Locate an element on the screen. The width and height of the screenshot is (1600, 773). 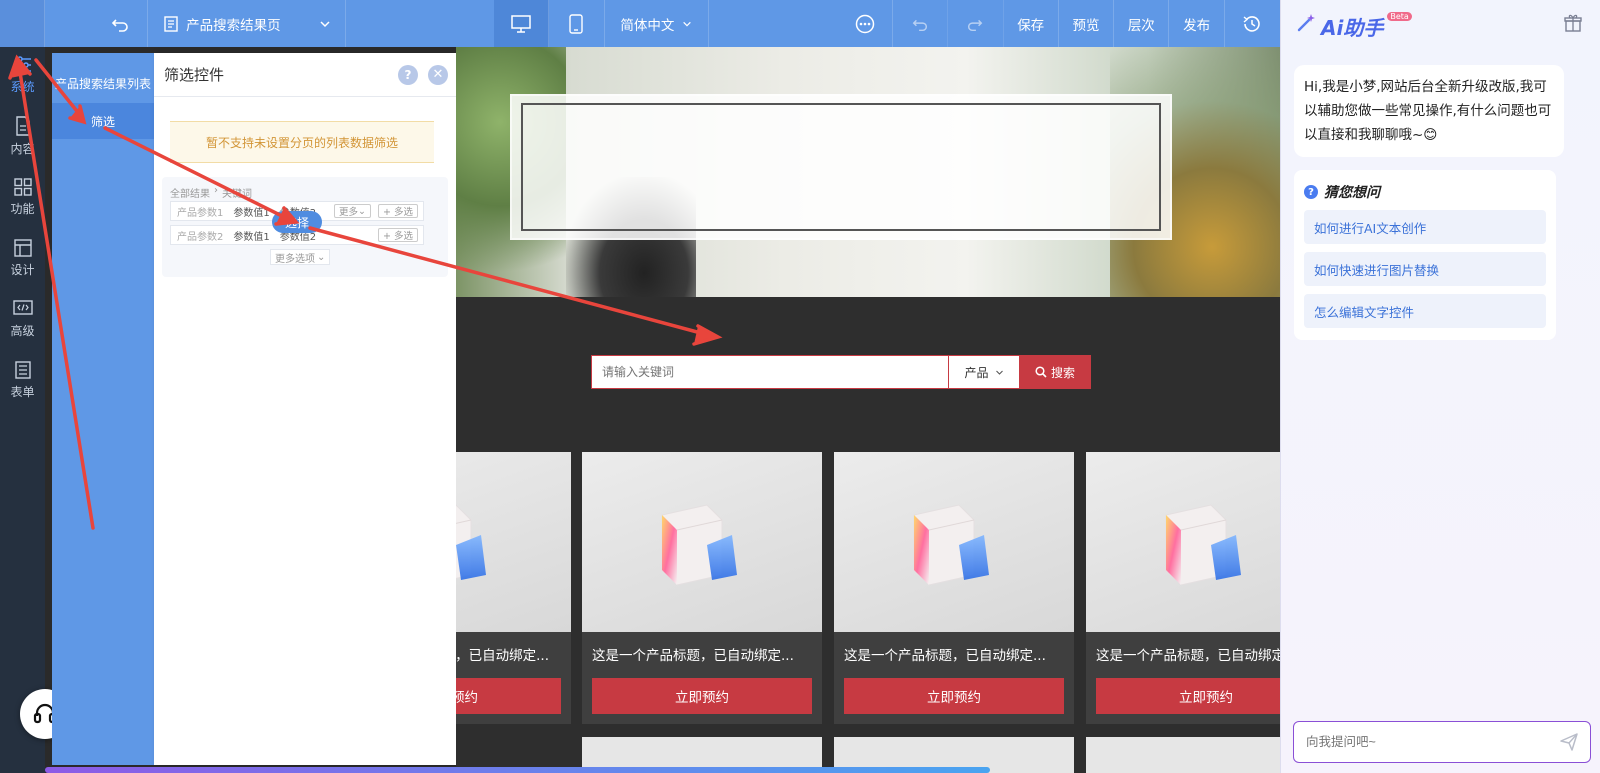
mobile-icon is located at coordinates (576, 23).